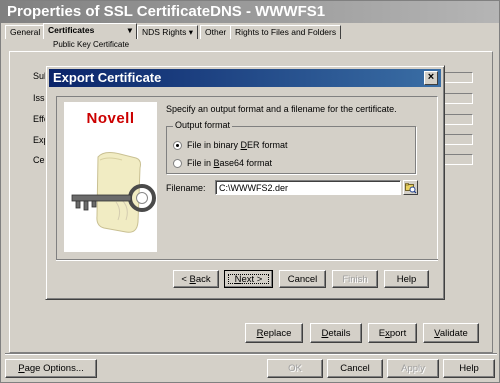 The height and width of the screenshot is (383, 500). Describe the element at coordinates (355, 279) in the screenshot. I see `finish-button: Finish` at that location.